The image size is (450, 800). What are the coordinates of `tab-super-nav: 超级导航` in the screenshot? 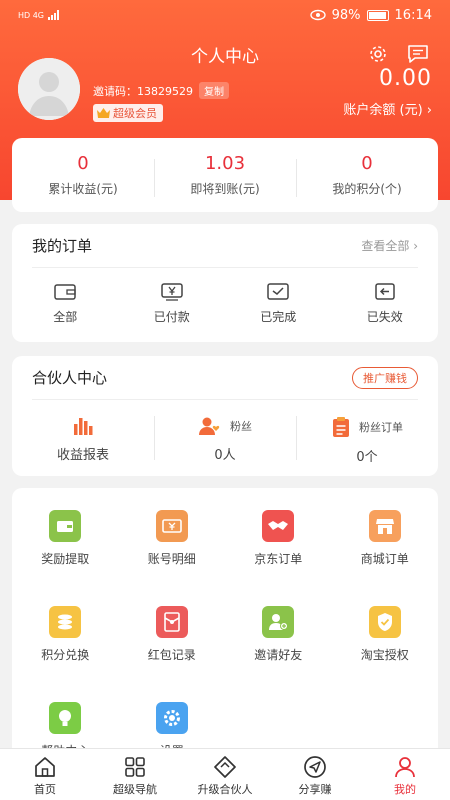 It's located at (135, 774).